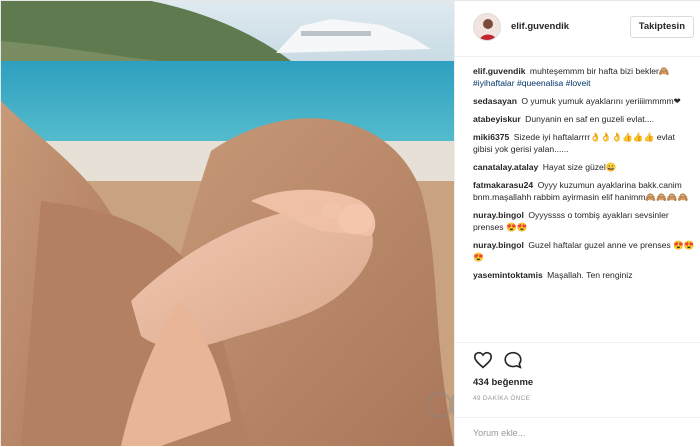 The image size is (700, 447). I want to click on comment-item: canatalay.atalay Hayat size güzel😀, so click(584, 167).